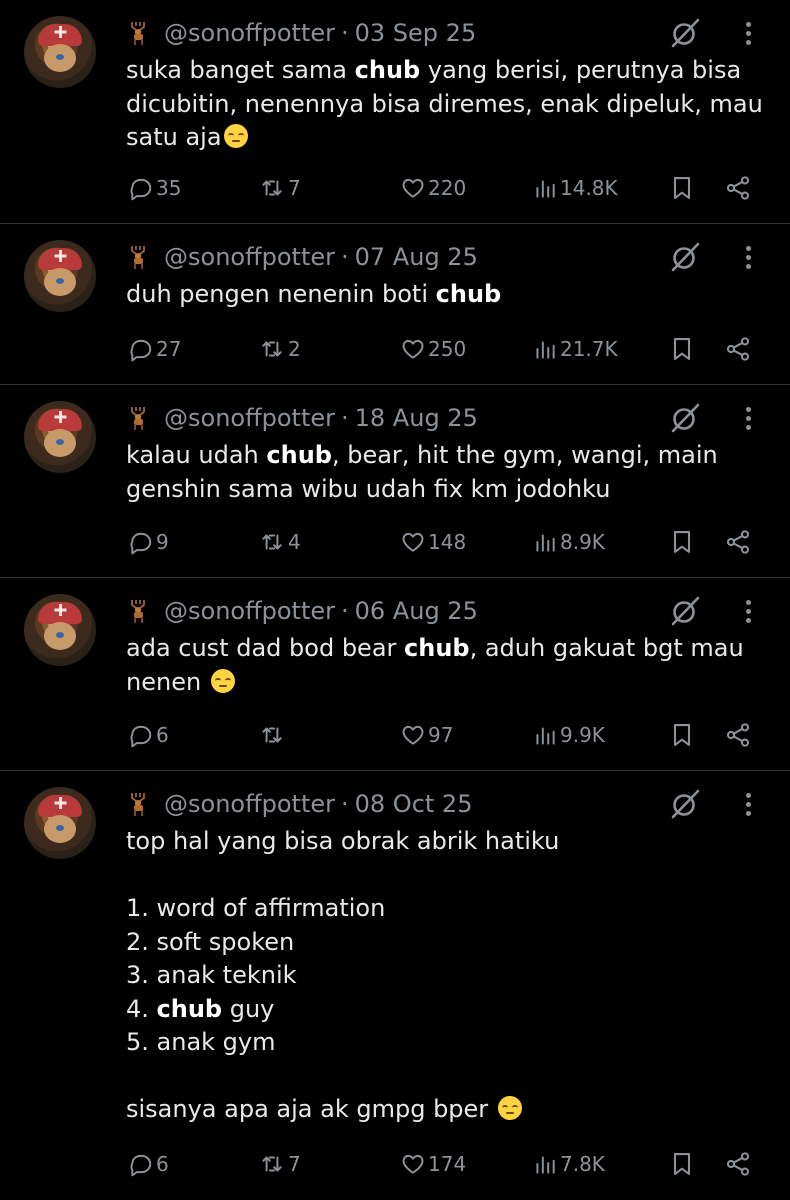  I want to click on text-line: duh pengen nenenin boti chub, so click(436, 295).